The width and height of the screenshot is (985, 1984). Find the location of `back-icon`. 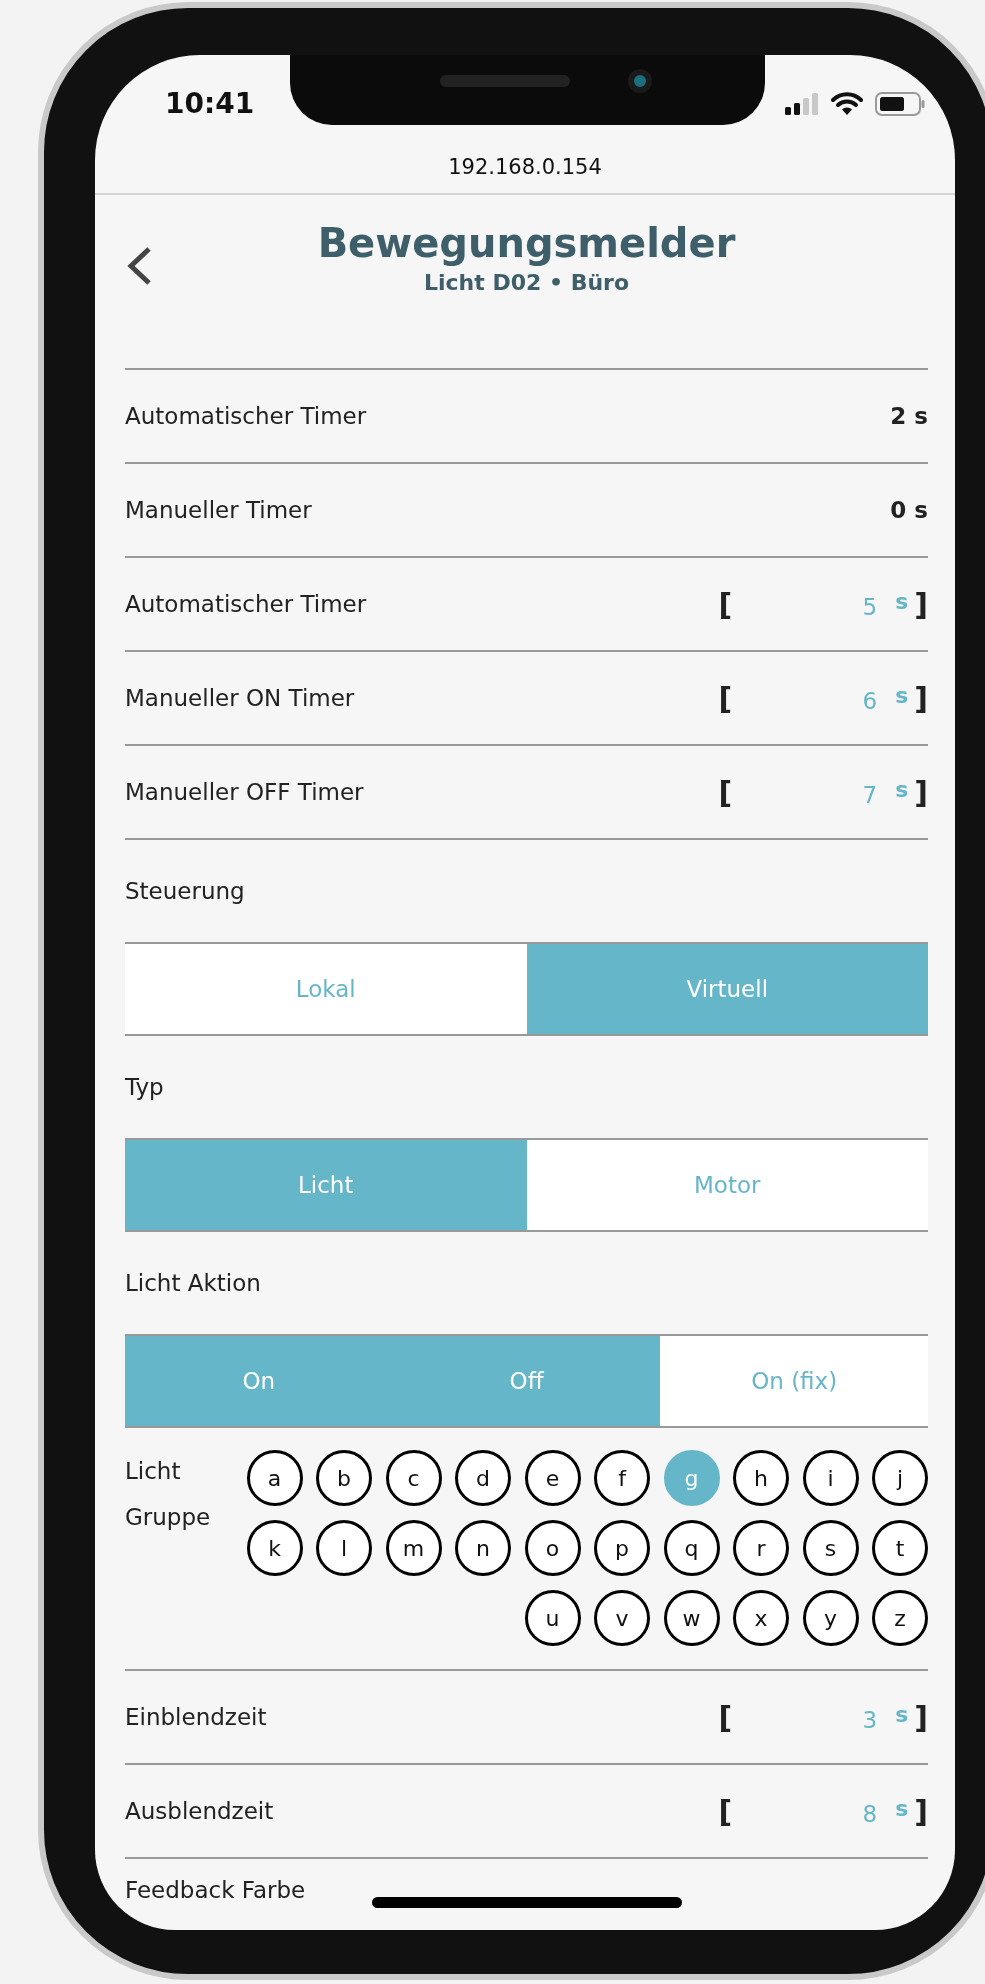

back-icon is located at coordinates (139, 266).